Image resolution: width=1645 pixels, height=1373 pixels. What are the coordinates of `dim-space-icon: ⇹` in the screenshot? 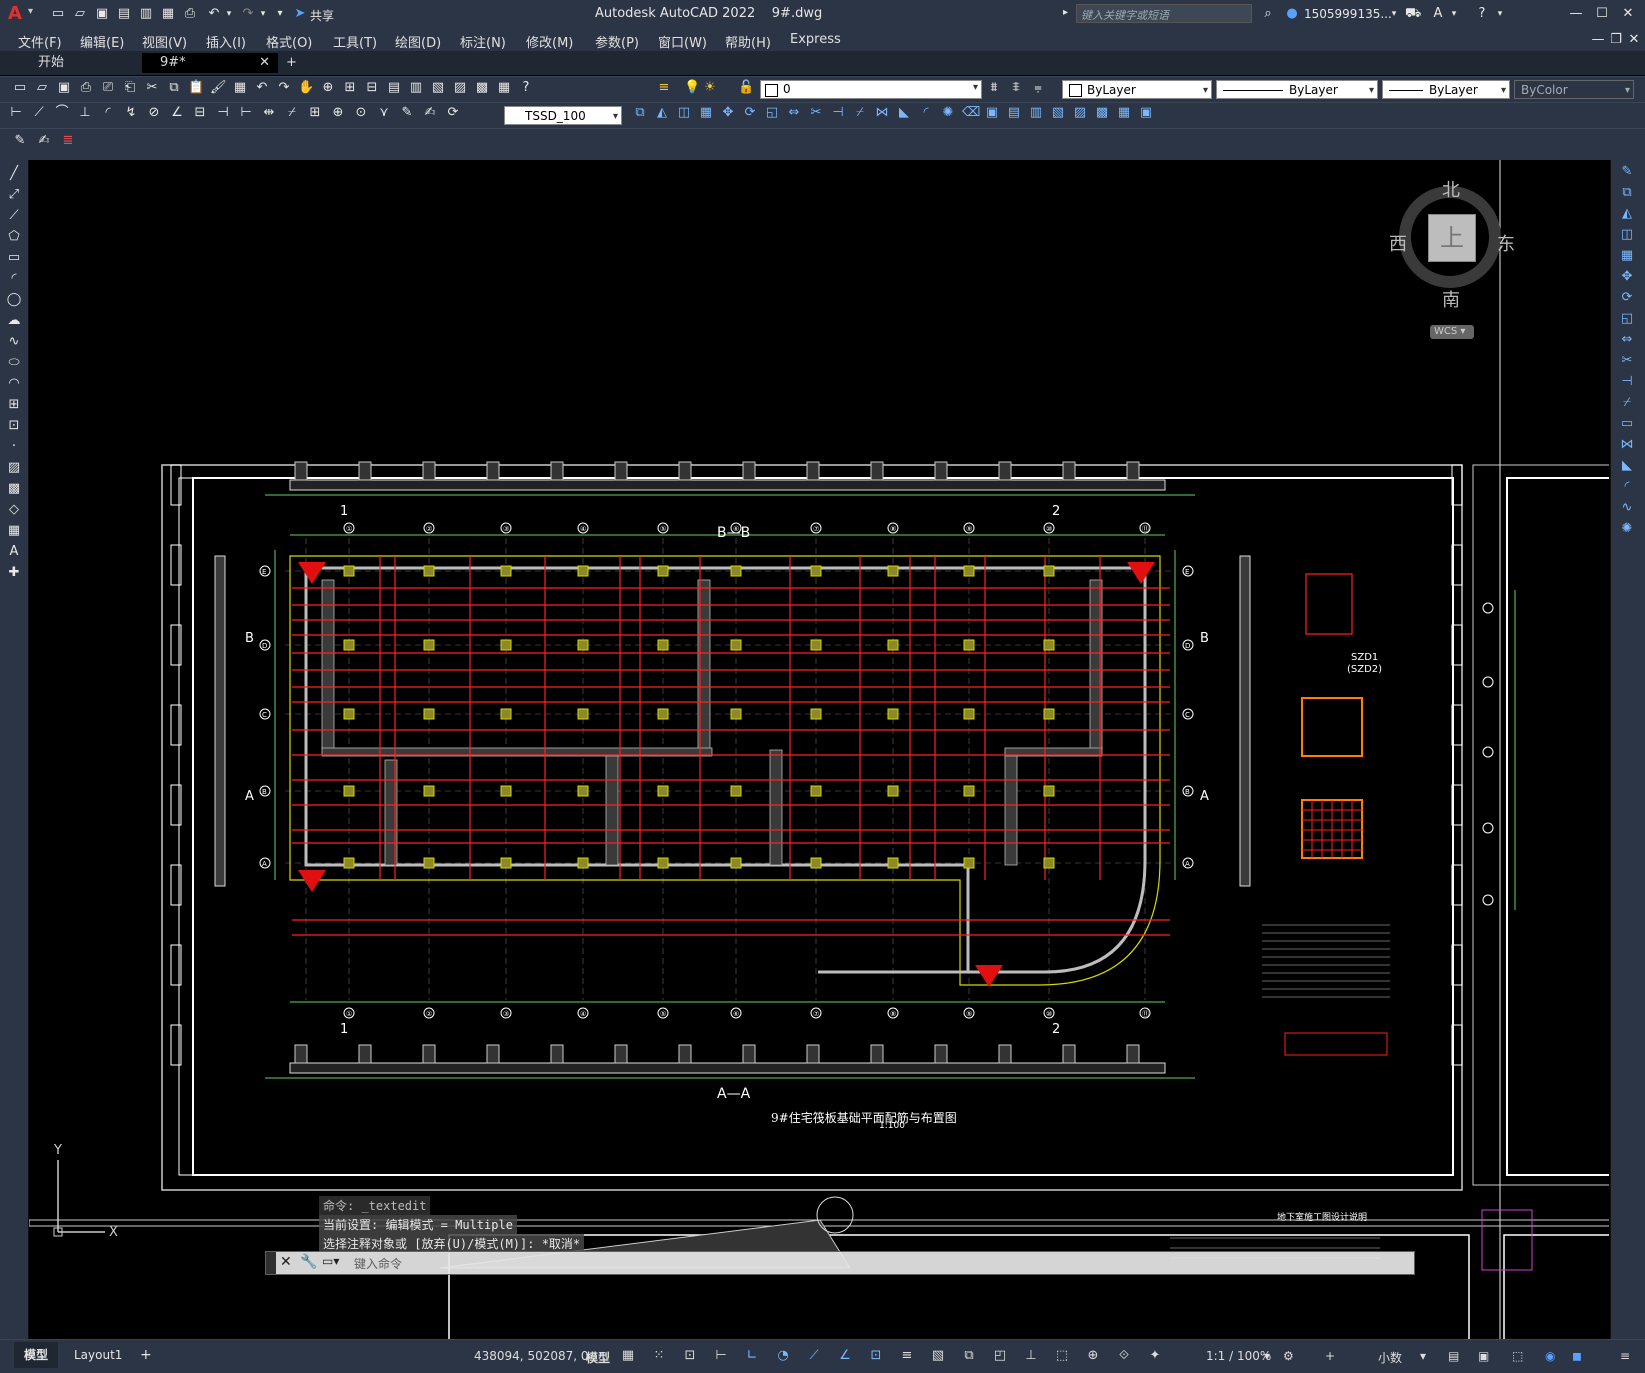 It's located at (269, 113).